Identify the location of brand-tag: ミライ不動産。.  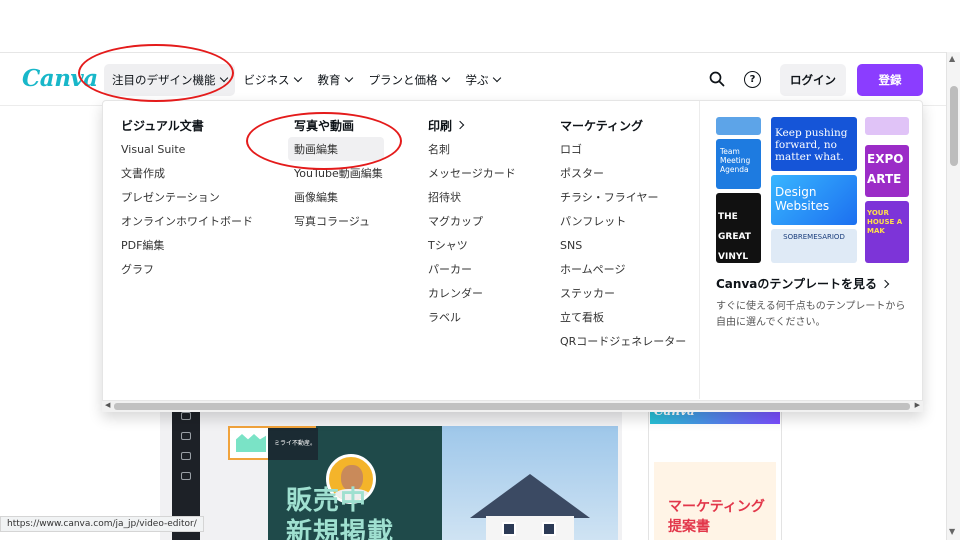
(293, 444).